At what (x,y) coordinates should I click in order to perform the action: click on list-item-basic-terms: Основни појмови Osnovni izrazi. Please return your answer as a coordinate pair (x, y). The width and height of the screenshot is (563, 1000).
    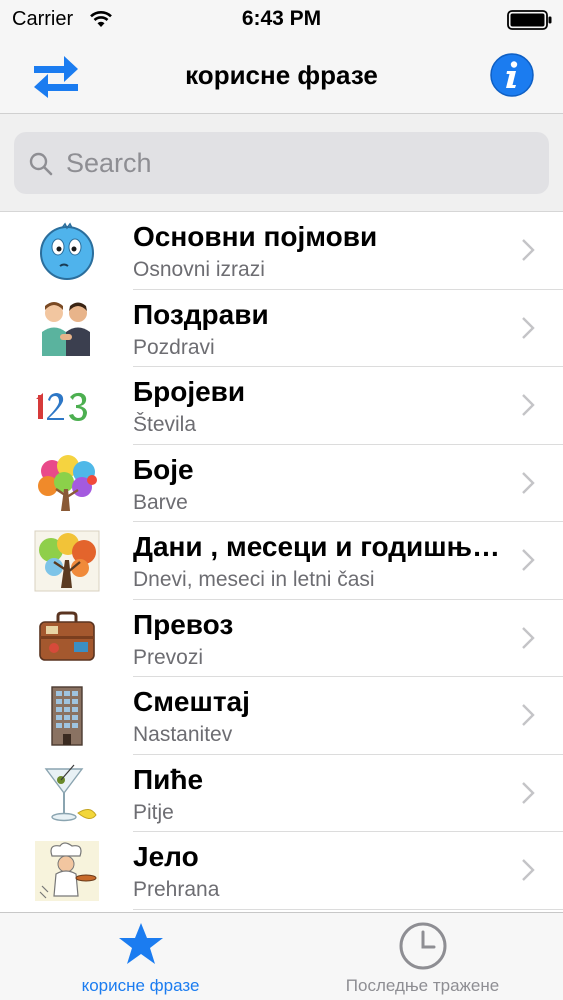
    Looking at the image, I should click on (281, 251).